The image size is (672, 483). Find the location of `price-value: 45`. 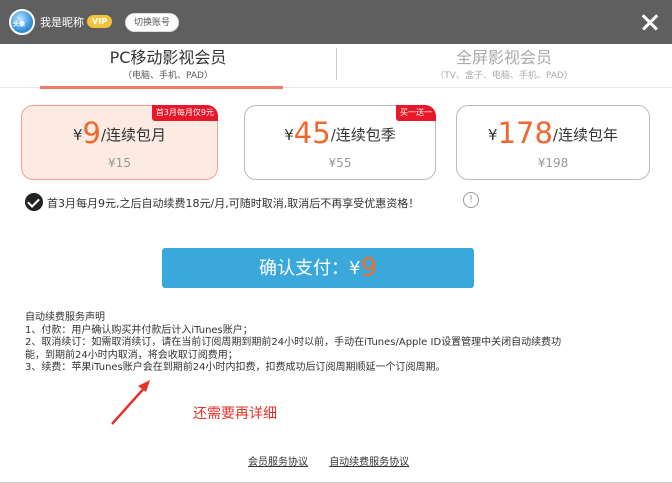

price-value: 45 is located at coordinates (312, 133).